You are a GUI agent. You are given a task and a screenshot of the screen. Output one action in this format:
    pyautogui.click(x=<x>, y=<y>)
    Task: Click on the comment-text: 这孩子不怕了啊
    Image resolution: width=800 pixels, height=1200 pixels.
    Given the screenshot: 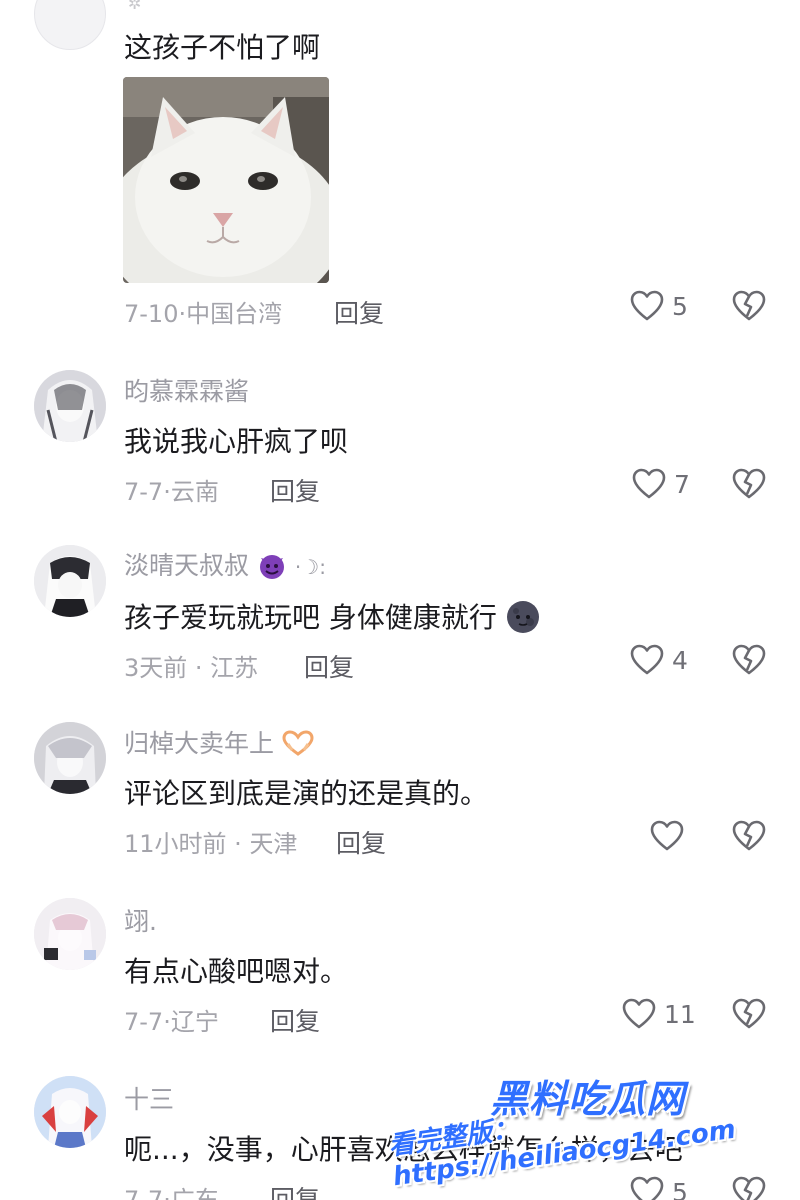 What is the action you would take?
    pyautogui.click(x=222, y=47)
    